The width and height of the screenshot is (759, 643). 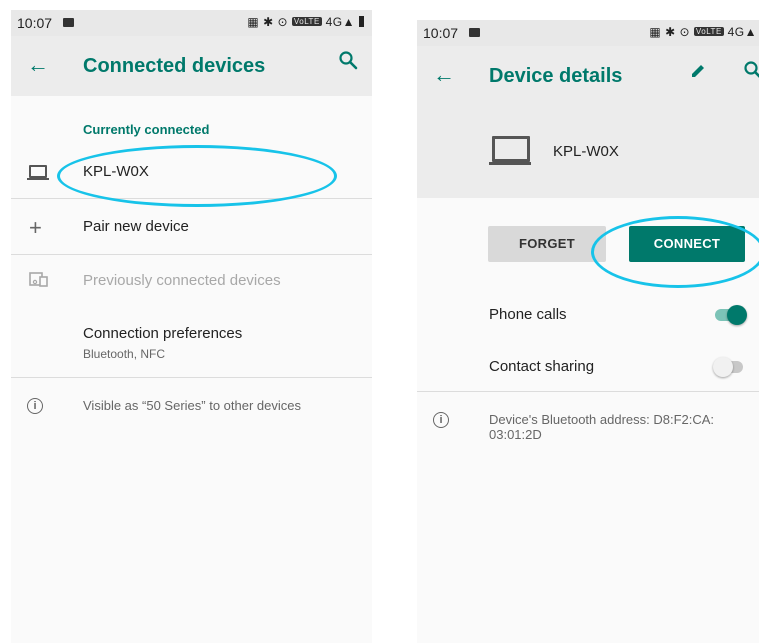 What do you see at coordinates (730, 367) in the screenshot?
I see `contact-sharing-toggle` at bounding box center [730, 367].